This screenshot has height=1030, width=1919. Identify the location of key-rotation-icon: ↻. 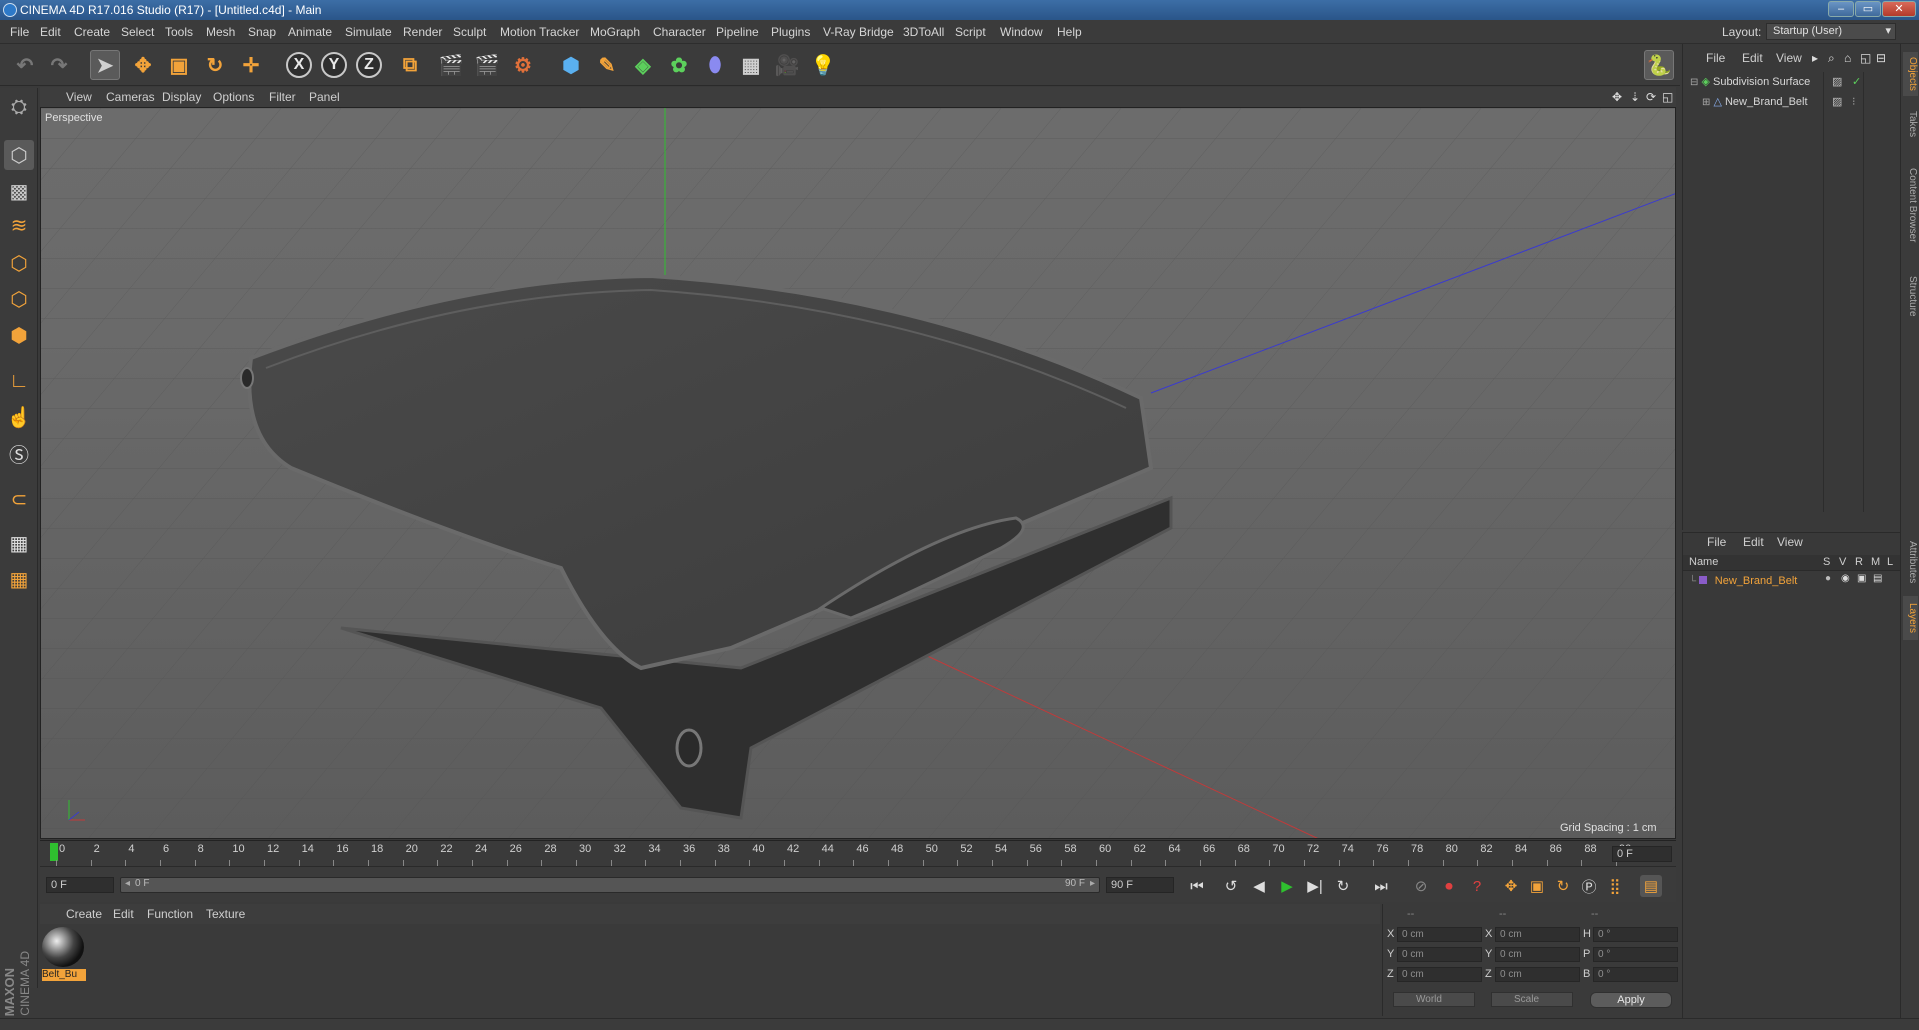
(1563, 886).